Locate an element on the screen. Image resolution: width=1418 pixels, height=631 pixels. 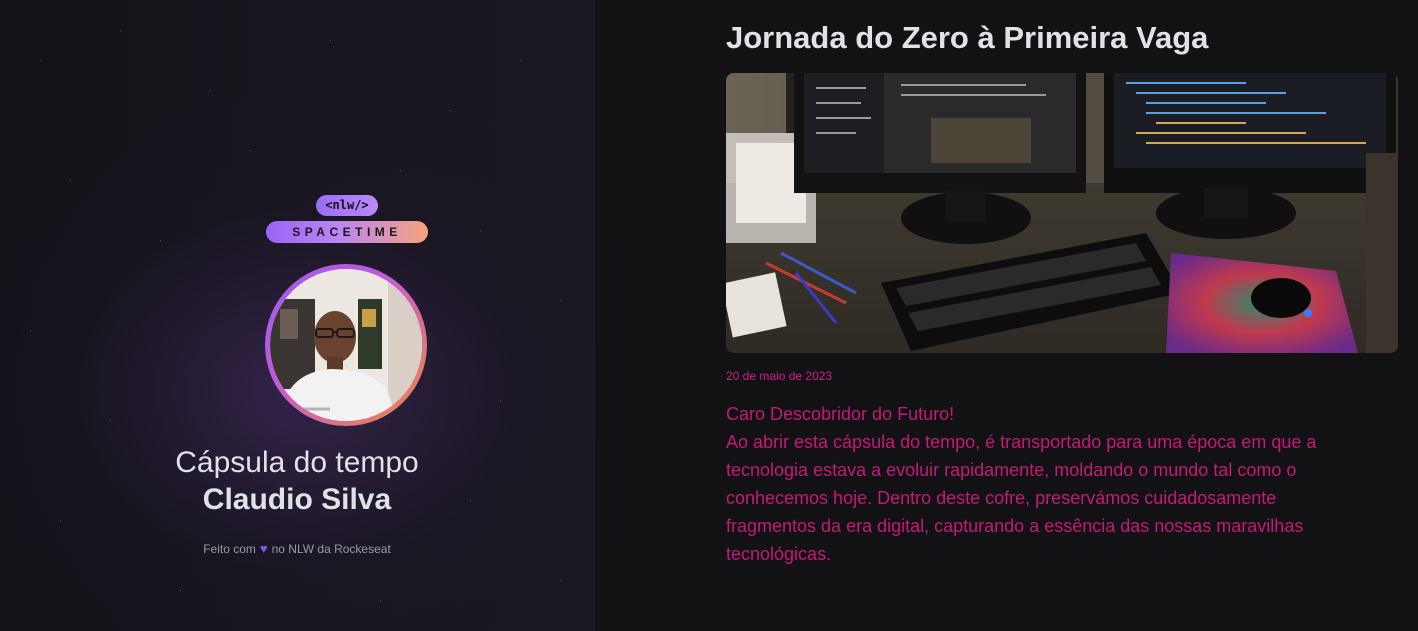
avatar-photo is located at coordinates (346, 345).